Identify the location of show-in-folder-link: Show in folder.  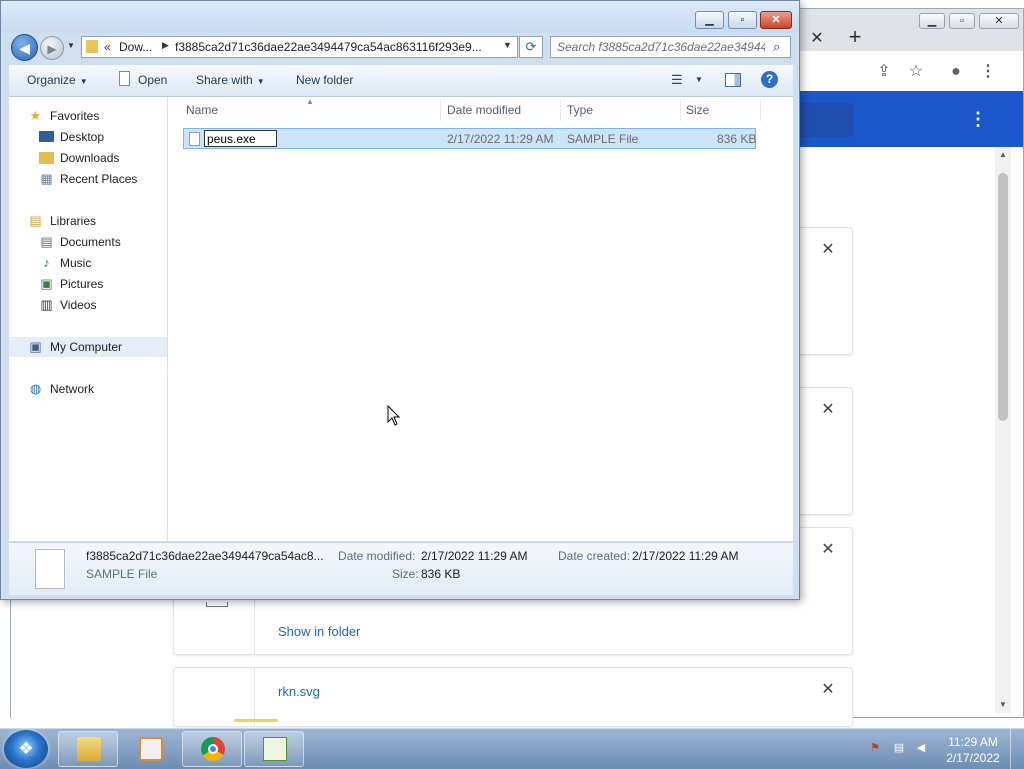
(319, 631).